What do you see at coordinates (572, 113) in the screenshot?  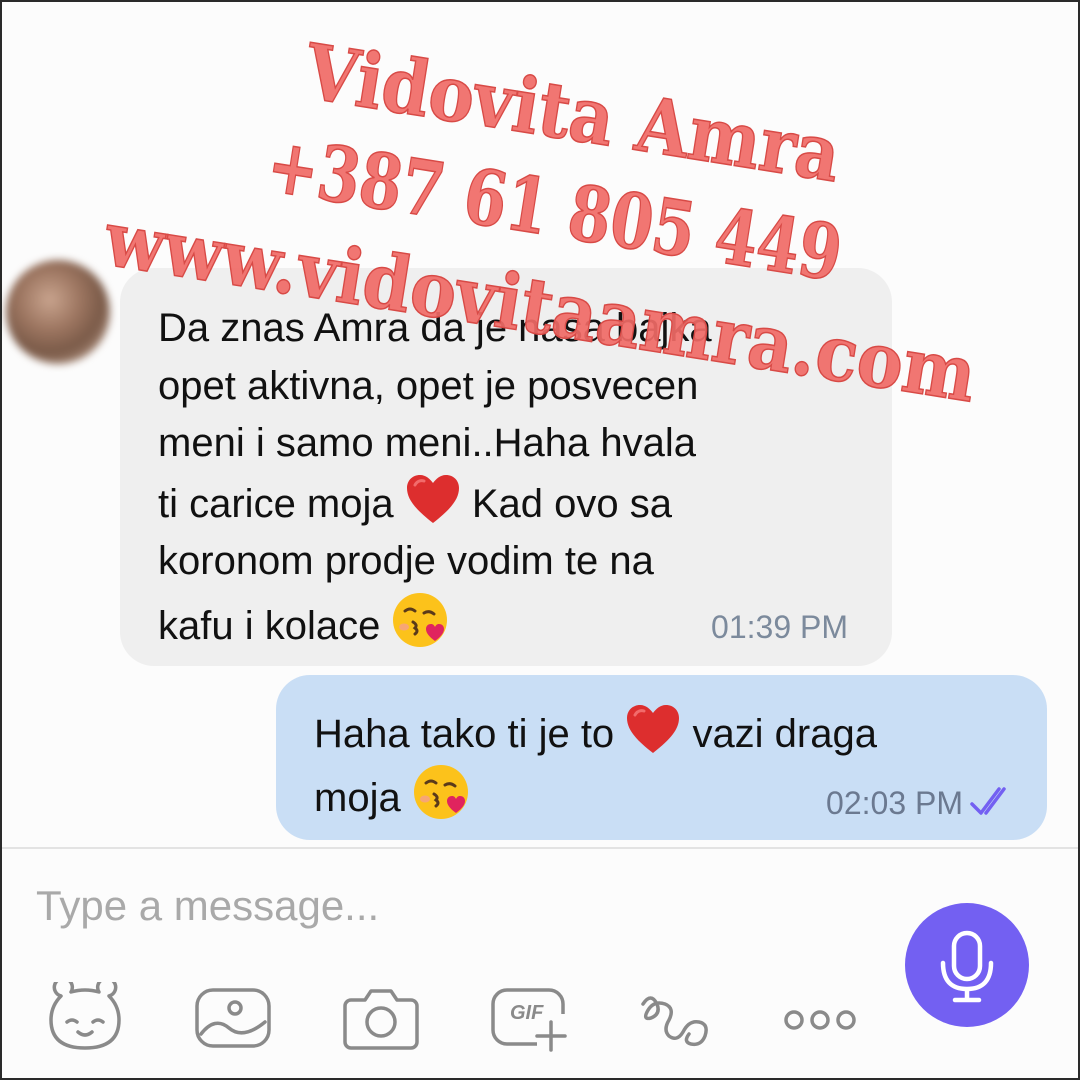 I see `watermark-line: Vidovita Amra` at bounding box center [572, 113].